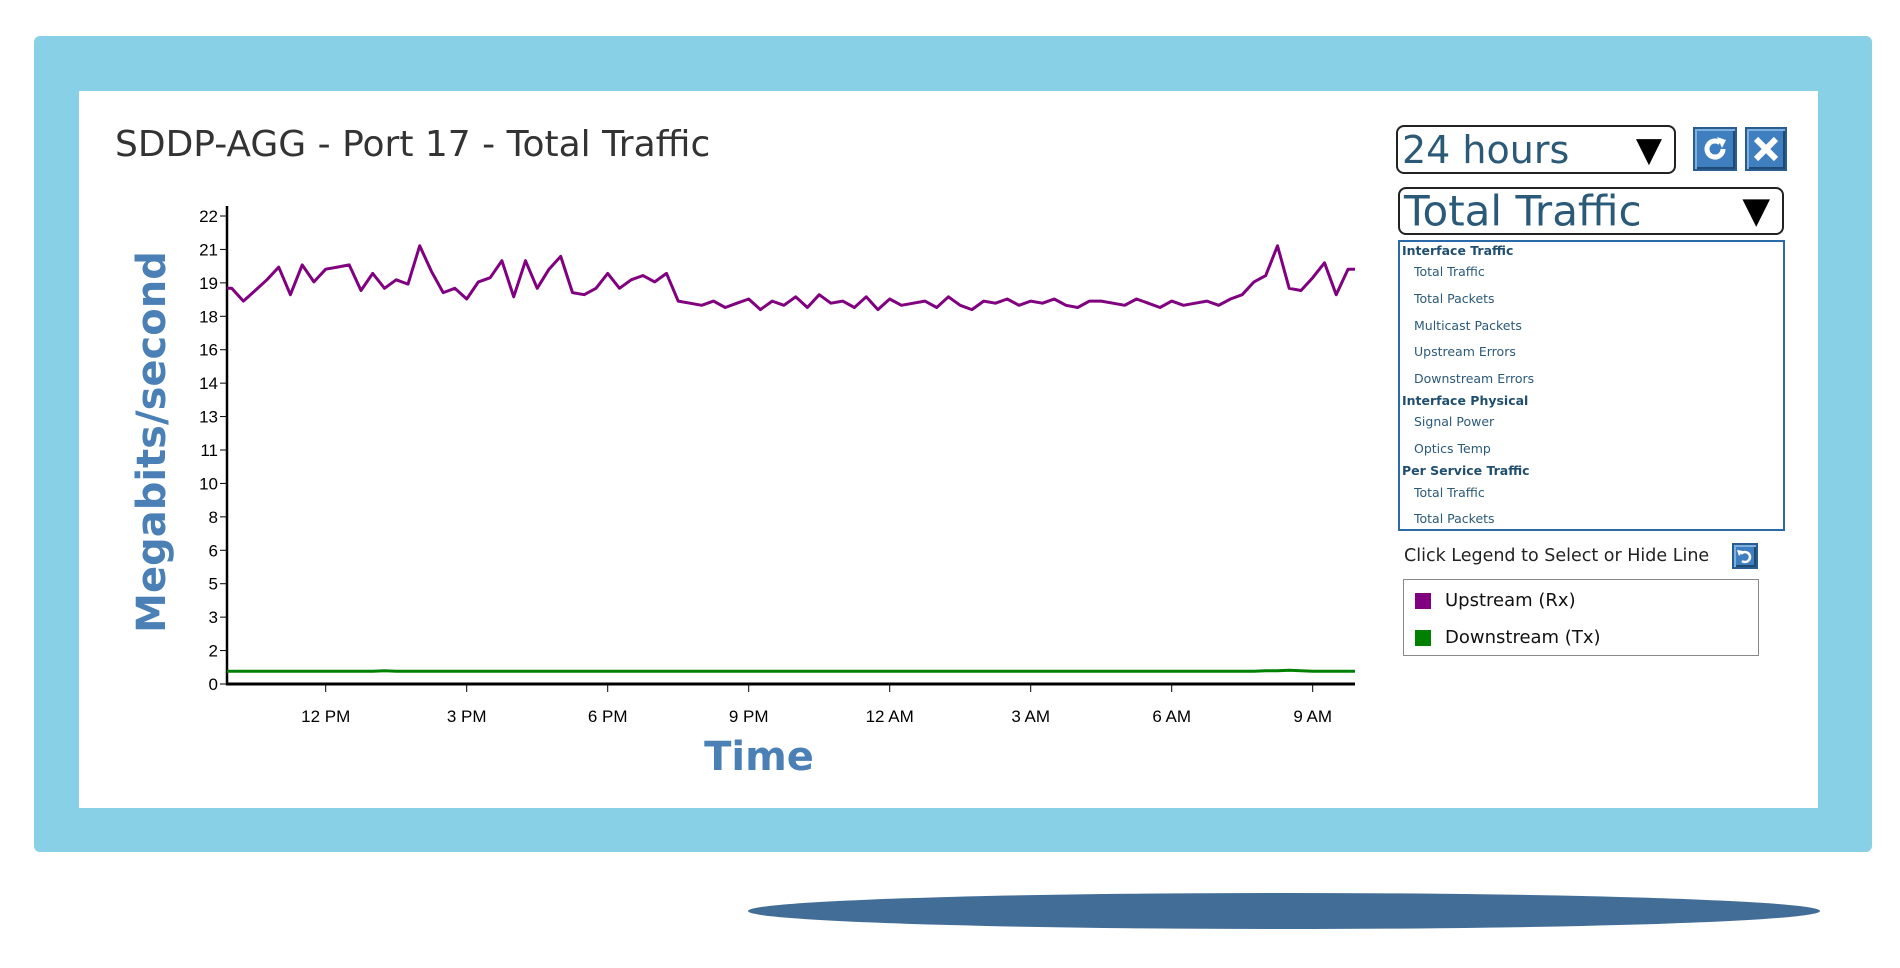 Image resolution: width=1900 pixels, height=968 pixels. Describe the element at coordinates (208, 483) in the screenshot. I see `y-tick-label: 10` at that location.